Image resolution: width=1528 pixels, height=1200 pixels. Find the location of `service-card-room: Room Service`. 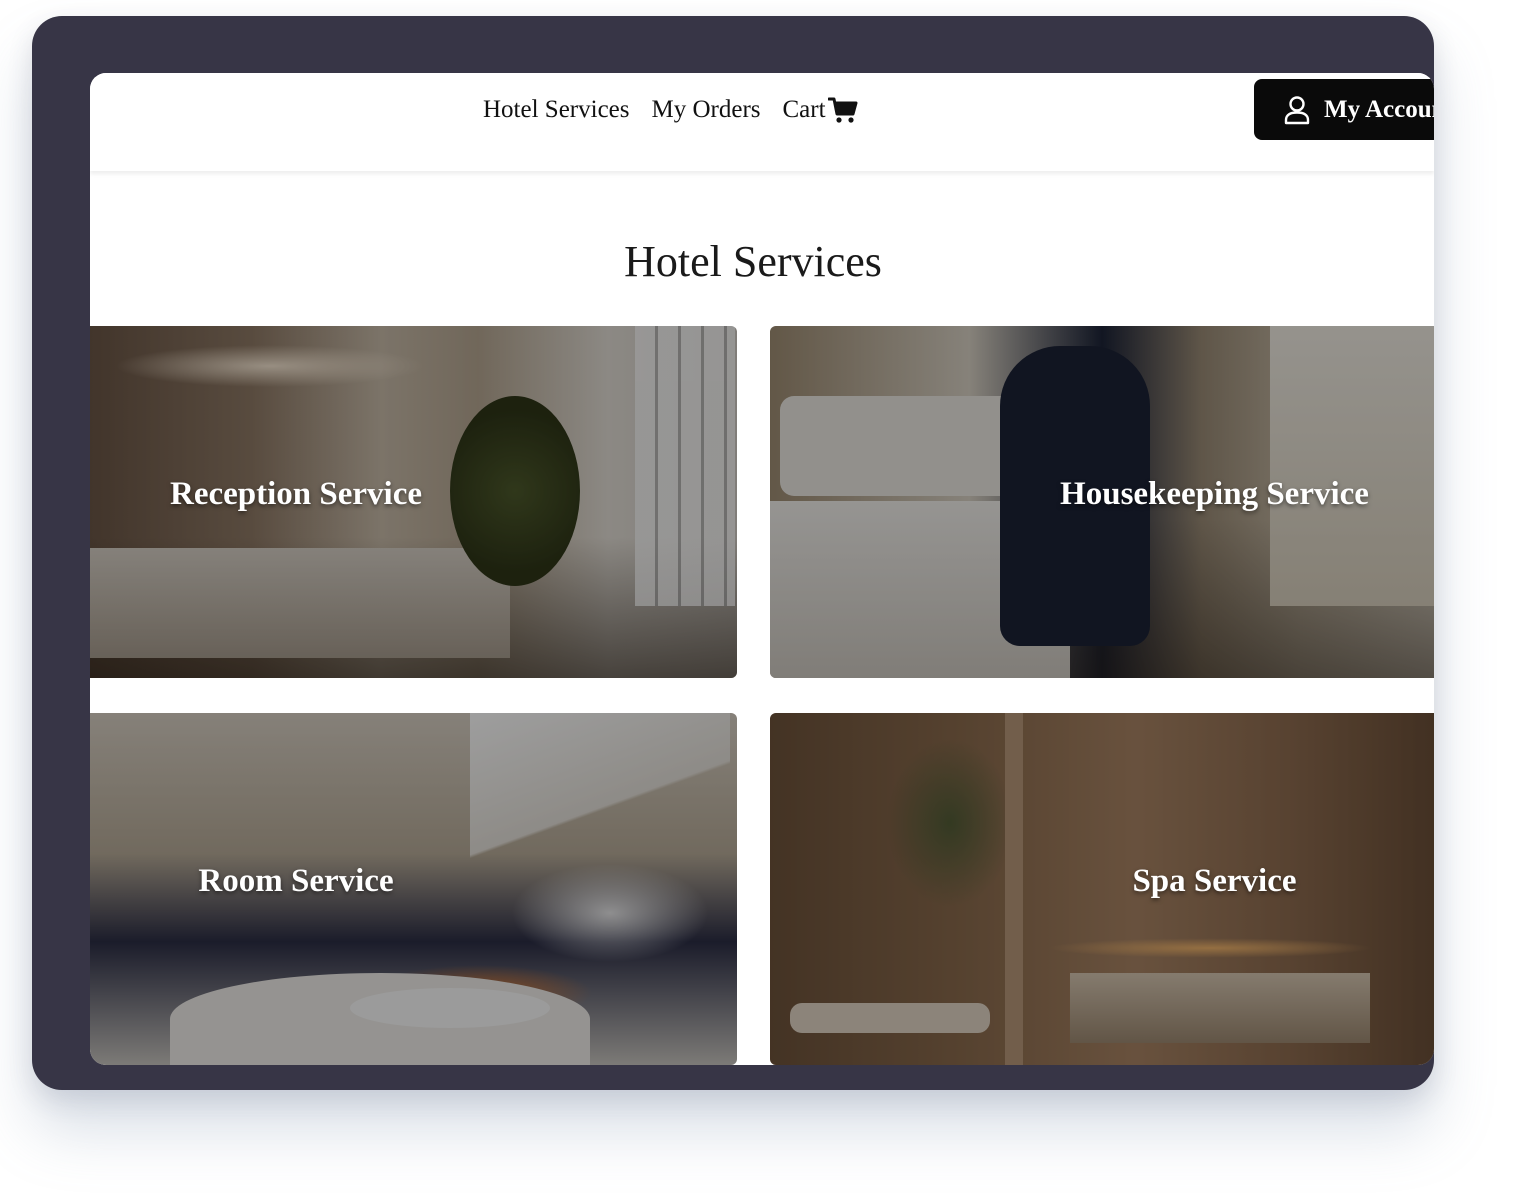

service-card-room: Room Service is located at coordinates (413, 889).